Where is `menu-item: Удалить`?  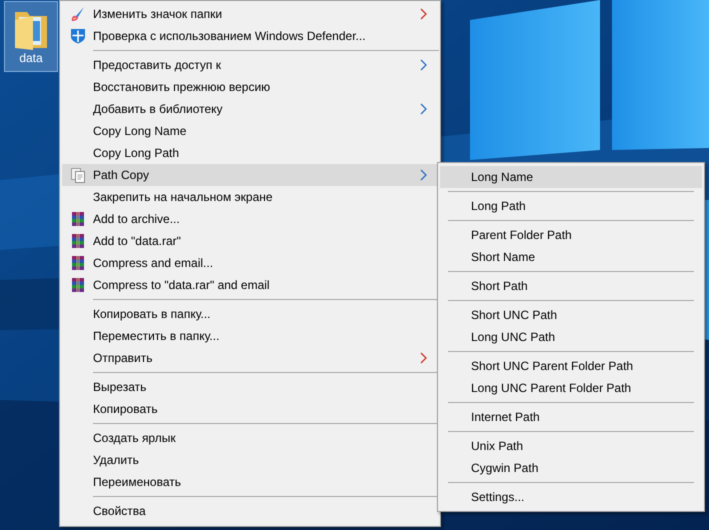 menu-item: Удалить is located at coordinates (250, 460).